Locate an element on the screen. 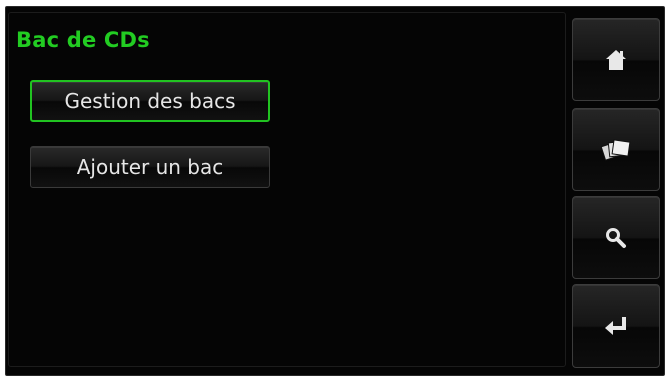  search-button is located at coordinates (616, 237).